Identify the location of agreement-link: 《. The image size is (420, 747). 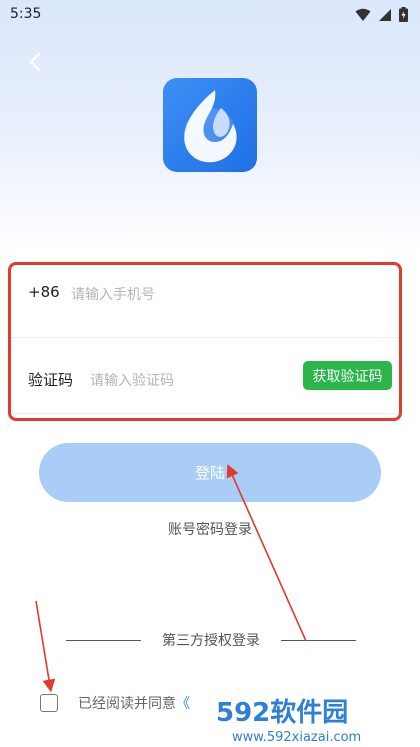
(183, 703).